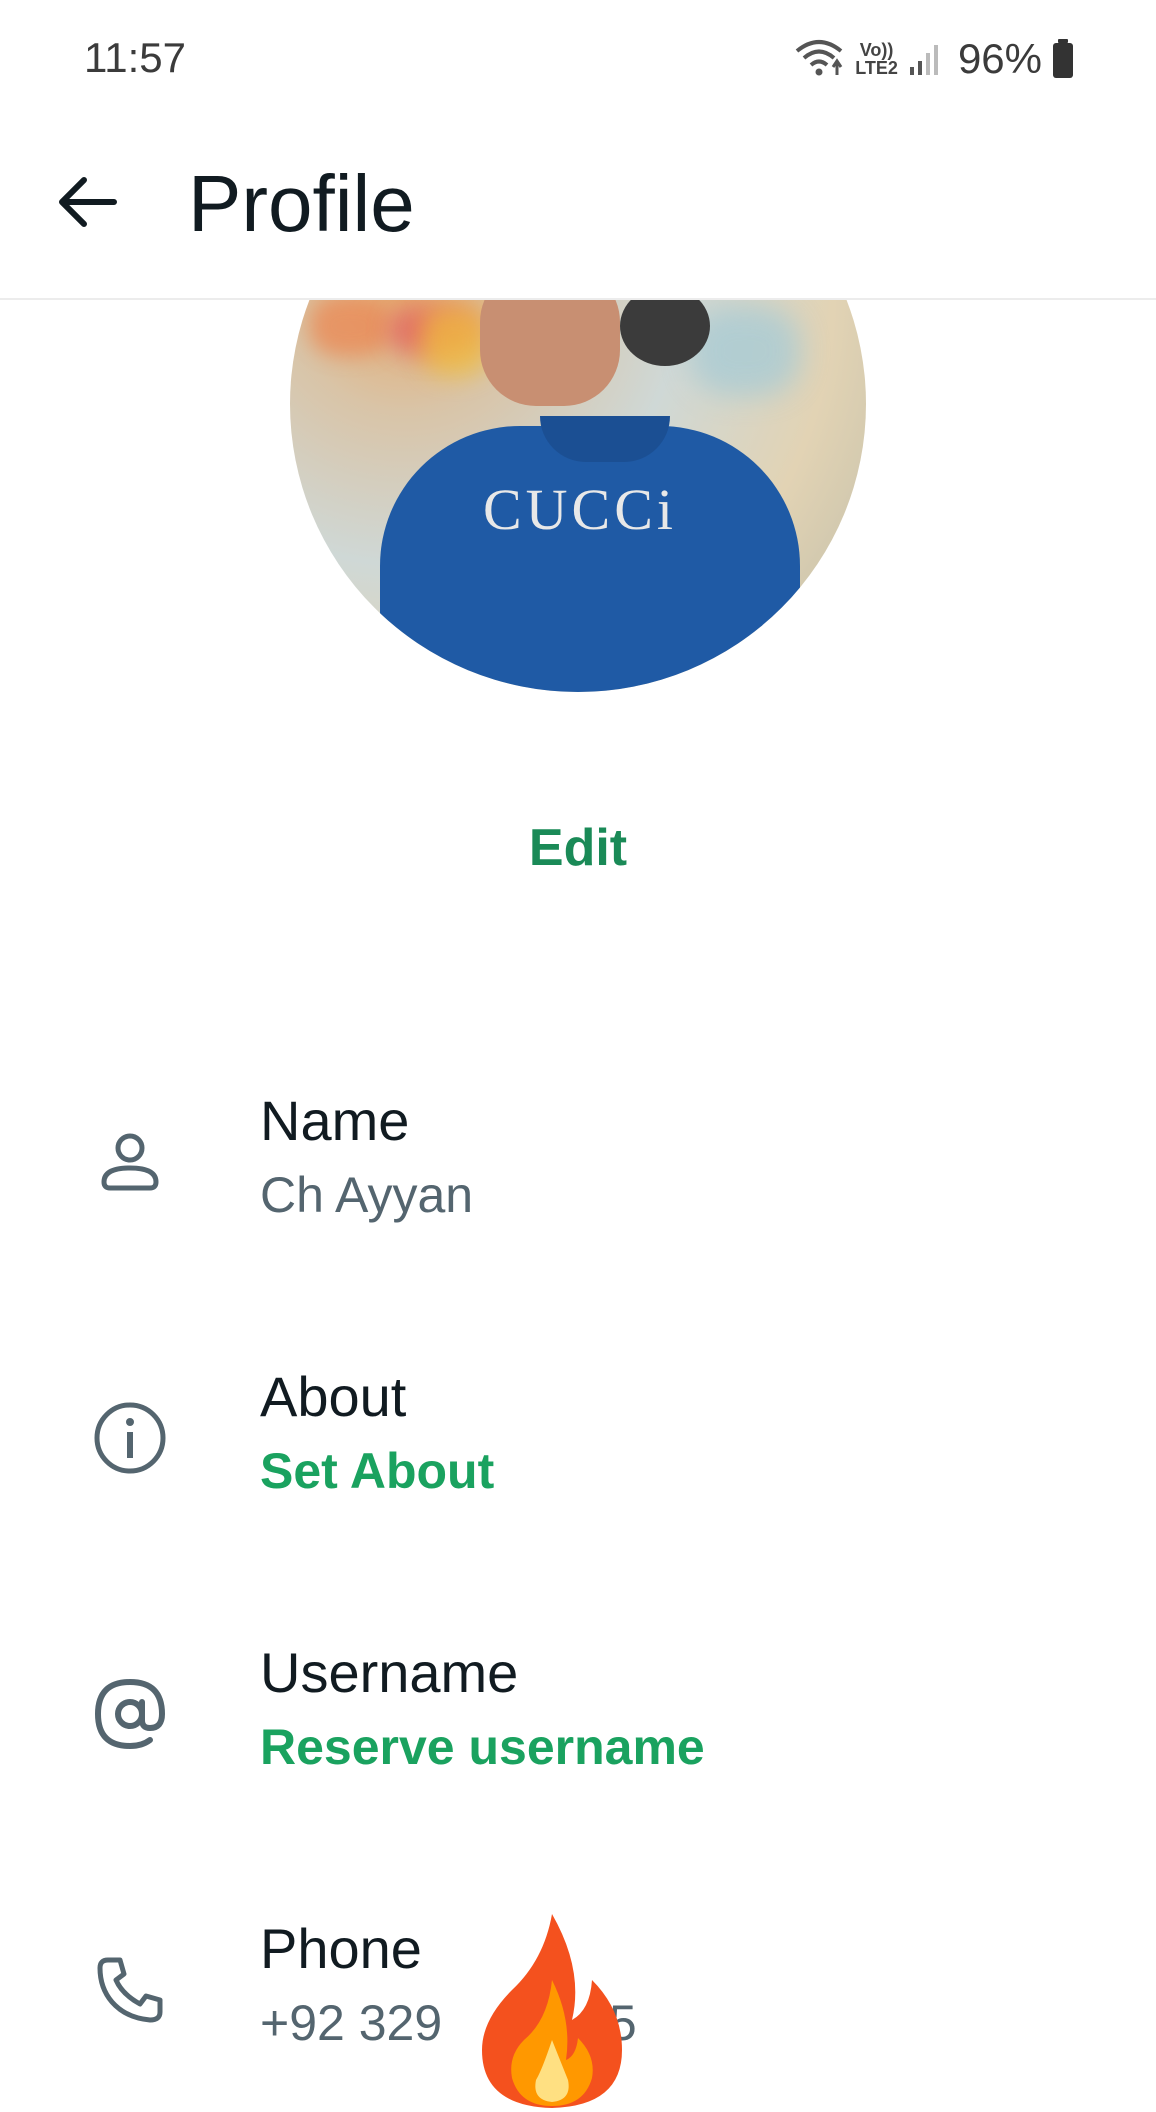 This screenshot has width=1156, height=2112. What do you see at coordinates (580, 509) in the screenshot?
I see `shirt-logo-text: CUCCi` at bounding box center [580, 509].